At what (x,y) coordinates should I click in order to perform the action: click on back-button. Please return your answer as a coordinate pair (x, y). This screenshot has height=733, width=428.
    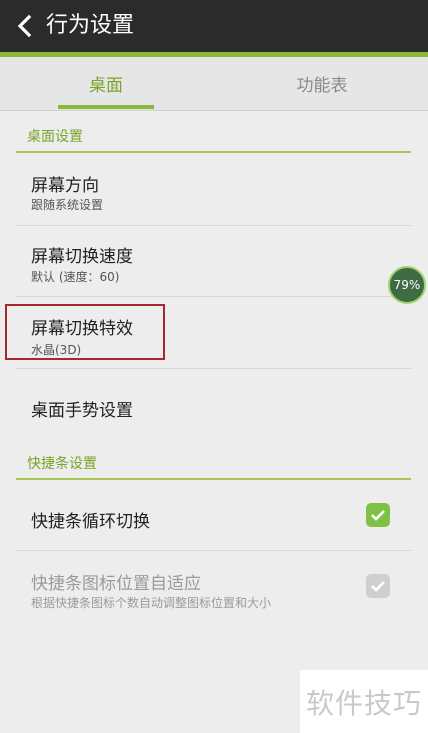
    Looking at the image, I should click on (24, 26).